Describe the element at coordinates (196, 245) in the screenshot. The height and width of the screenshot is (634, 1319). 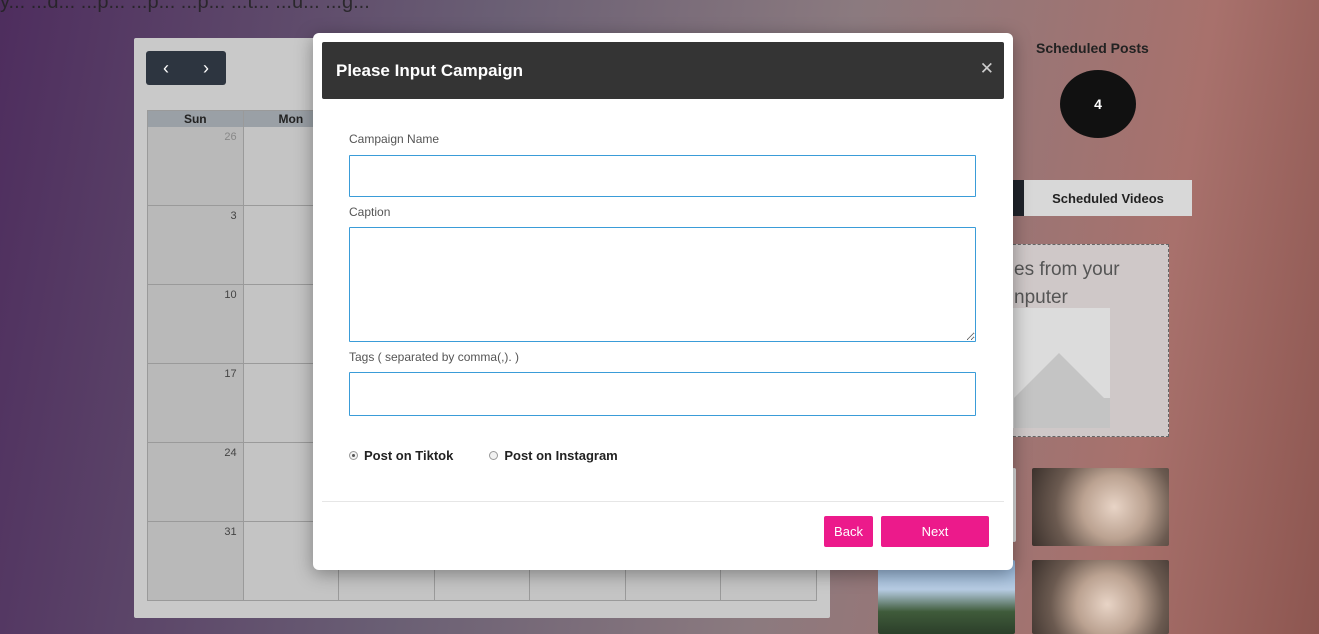
I see `calendar-day: 3` at that location.